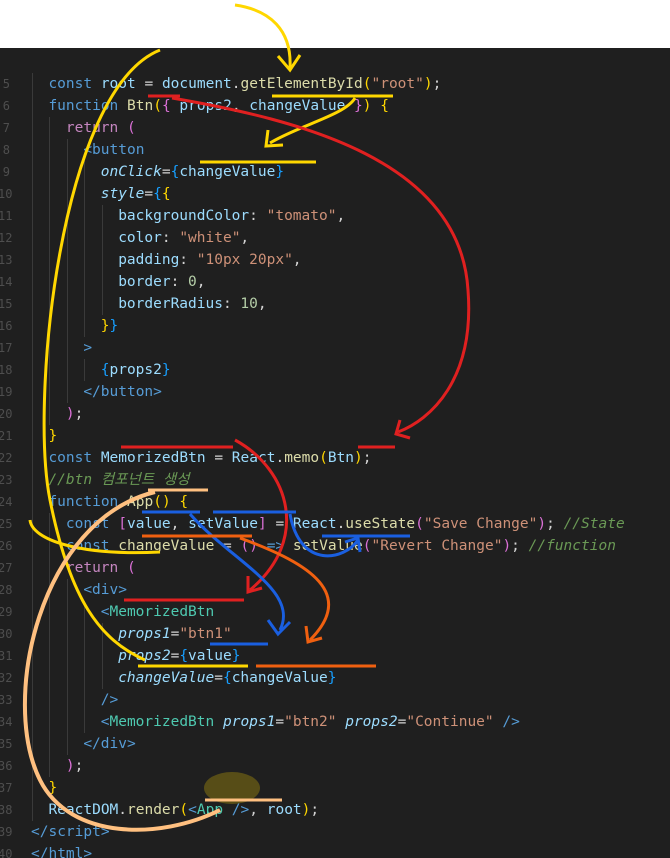 This screenshot has width=670, height=858. What do you see at coordinates (79, 766) in the screenshot?
I see `code-token: ;` at bounding box center [79, 766].